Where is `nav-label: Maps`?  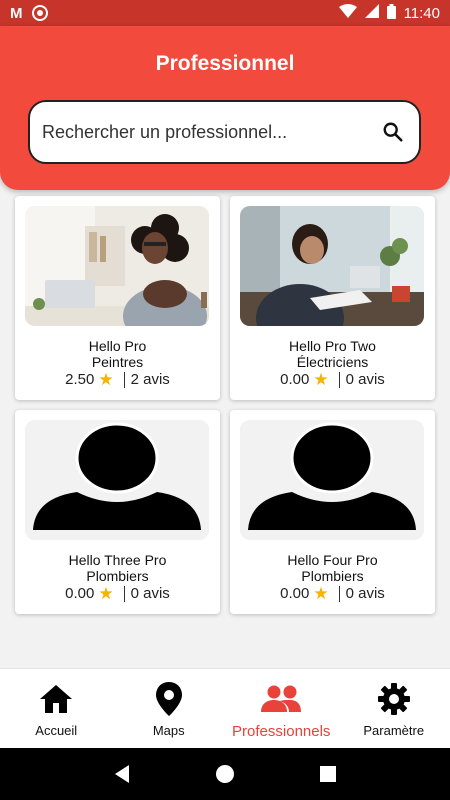
nav-label: Maps is located at coordinates (168, 730).